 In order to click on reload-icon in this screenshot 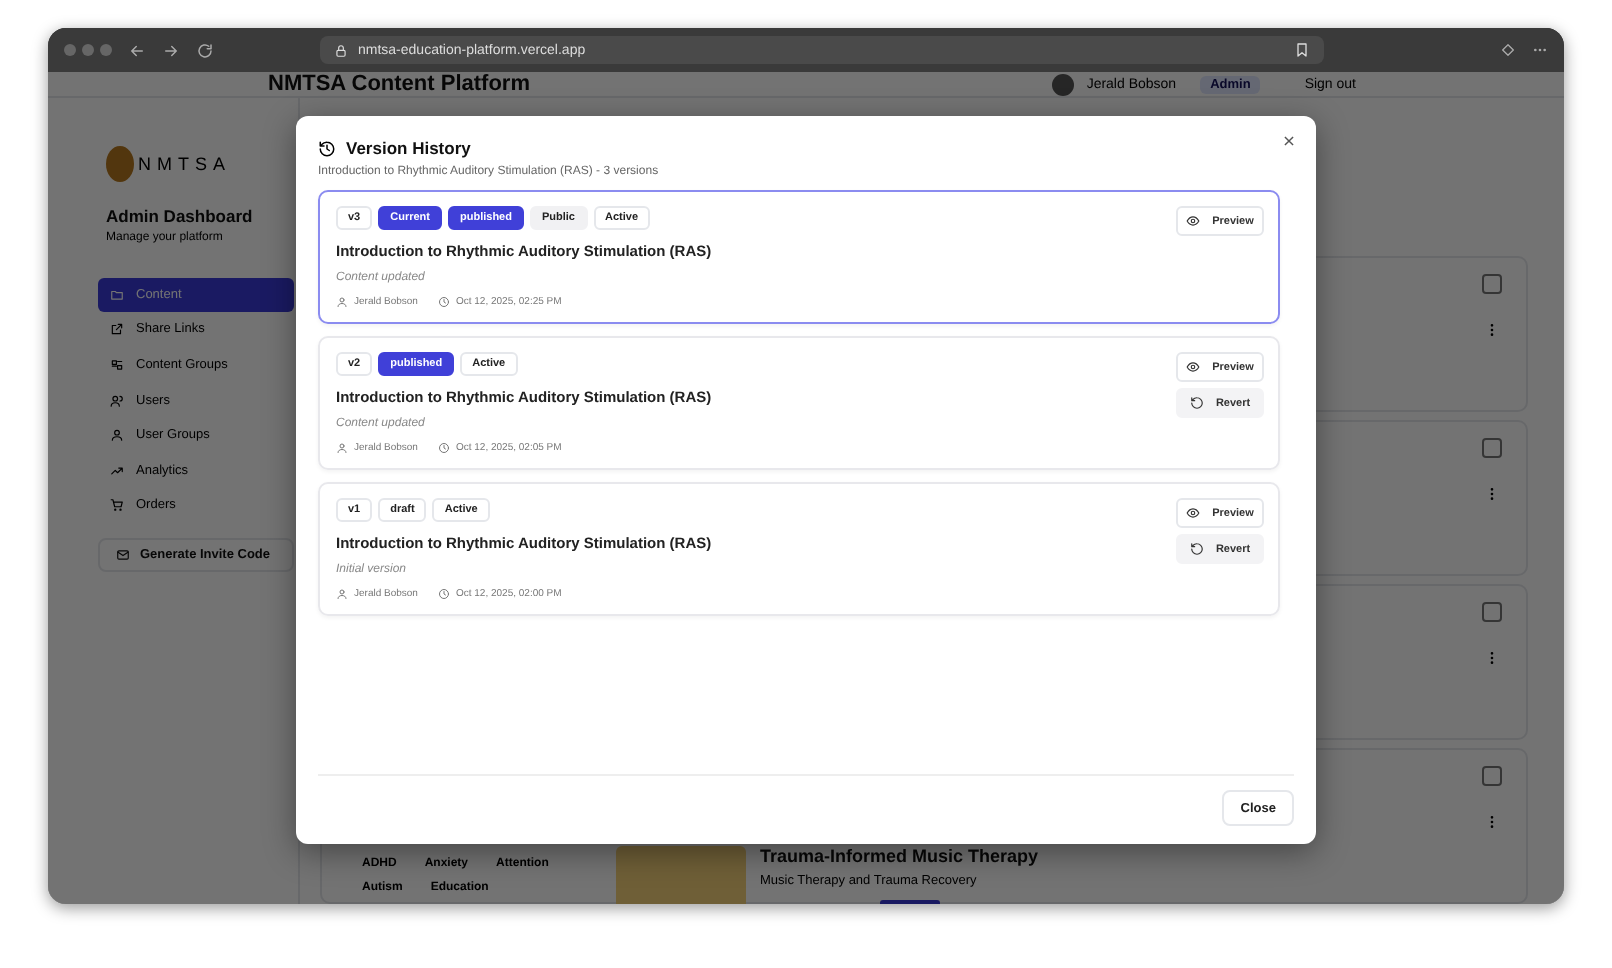, I will do `click(205, 50)`.